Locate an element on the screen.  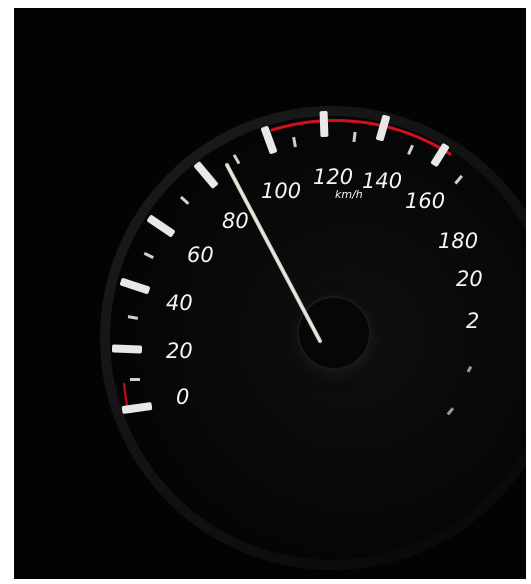
scale-label-40: 40 is located at coordinates (179, 303).